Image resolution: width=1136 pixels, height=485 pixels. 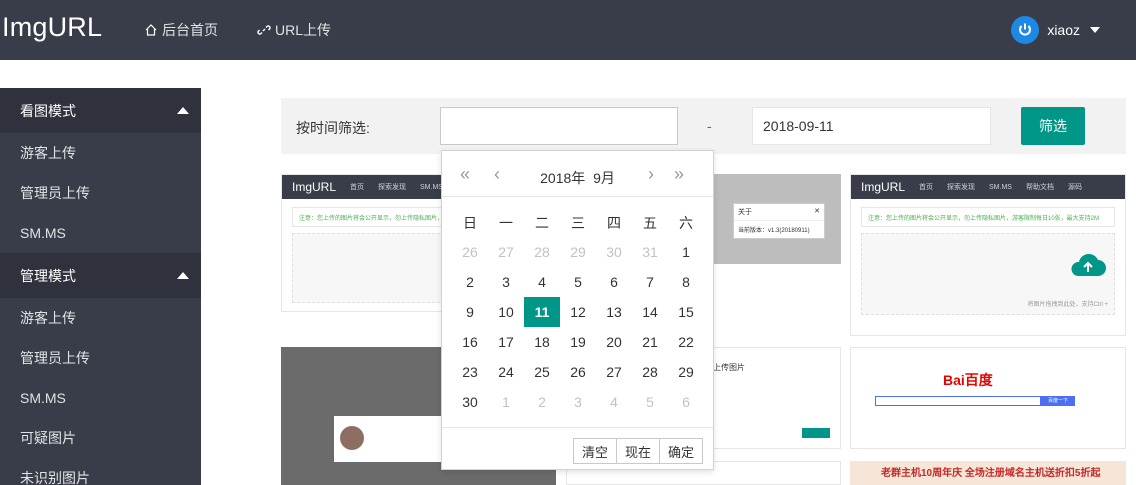 What do you see at coordinates (506, 372) in the screenshot?
I see `day-cell: 24` at bounding box center [506, 372].